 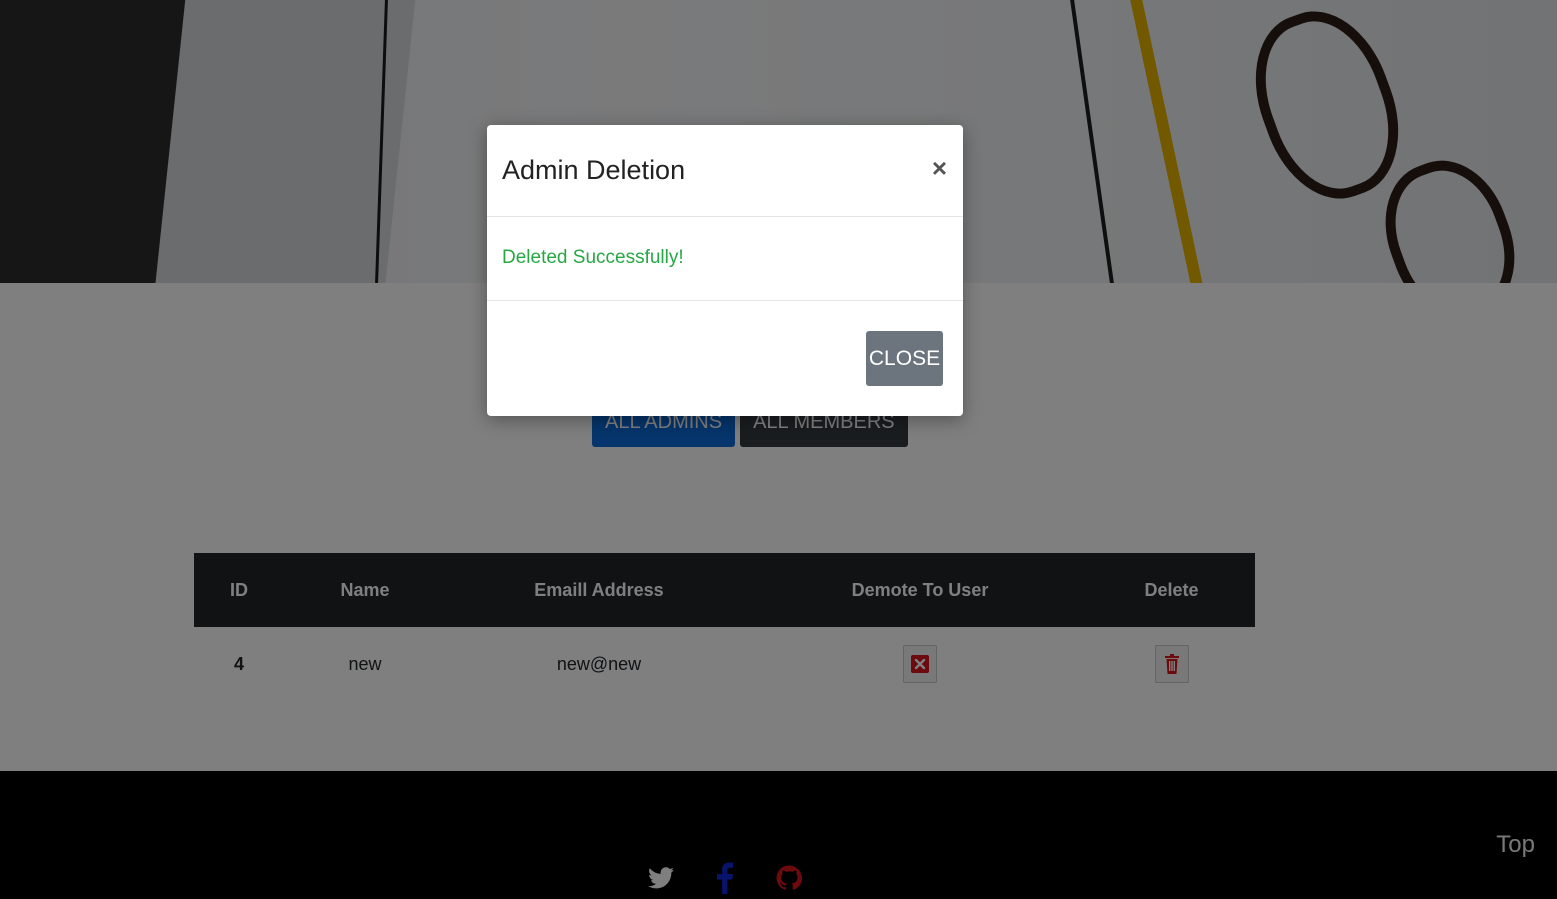 I want to click on close-icon: ×, so click(x=939, y=168).